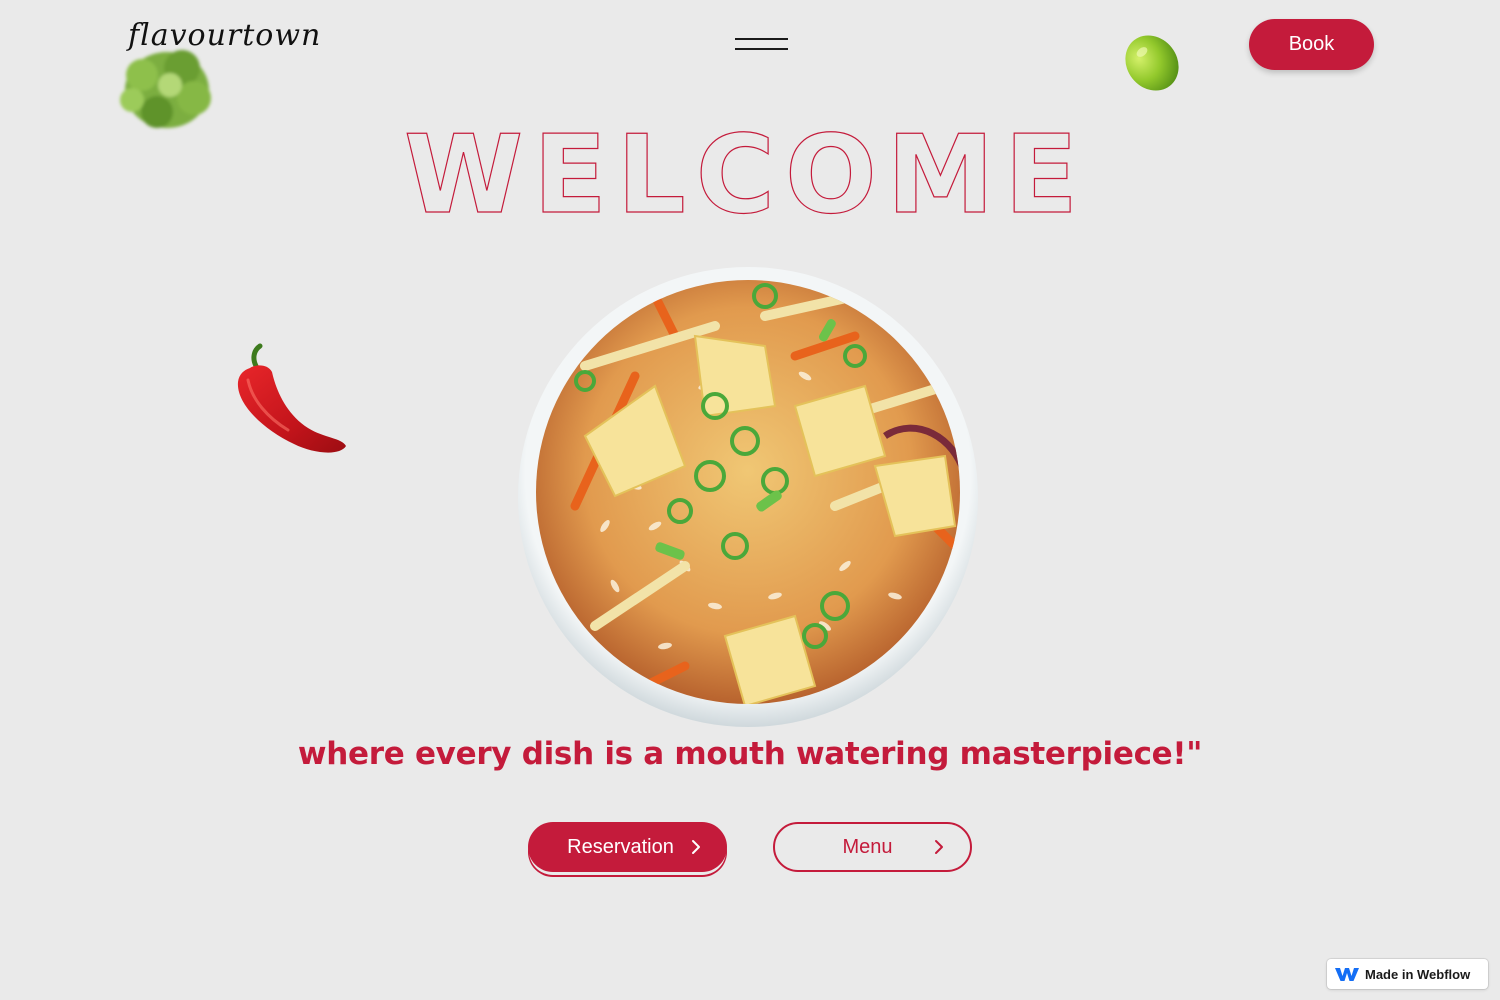 This screenshot has height=1000, width=1500. Describe the element at coordinates (867, 846) in the screenshot. I see `menu-label: Menu` at that location.